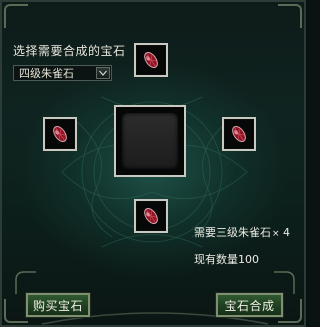  I want to click on owned-quantity-value: 100, so click(248, 259).